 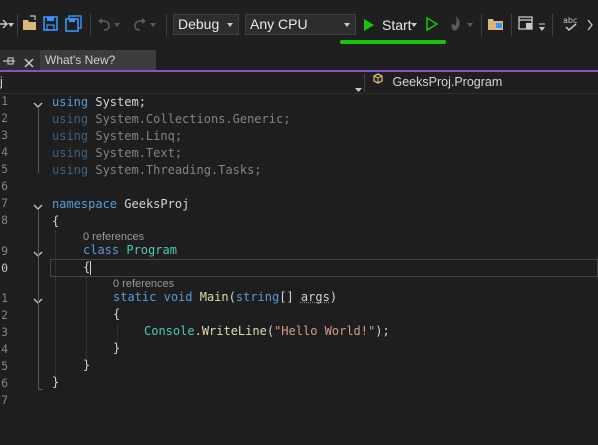 What do you see at coordinates (30, 24) in the screenshot?
I see `open-file-icon` at bounding box center [30, 24].